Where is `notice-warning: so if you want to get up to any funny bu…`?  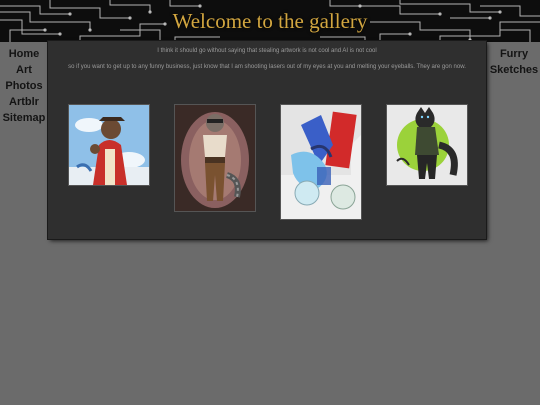
notice-warning: so if you want to get up to any funny bu… is located at coordinates (267, 67).